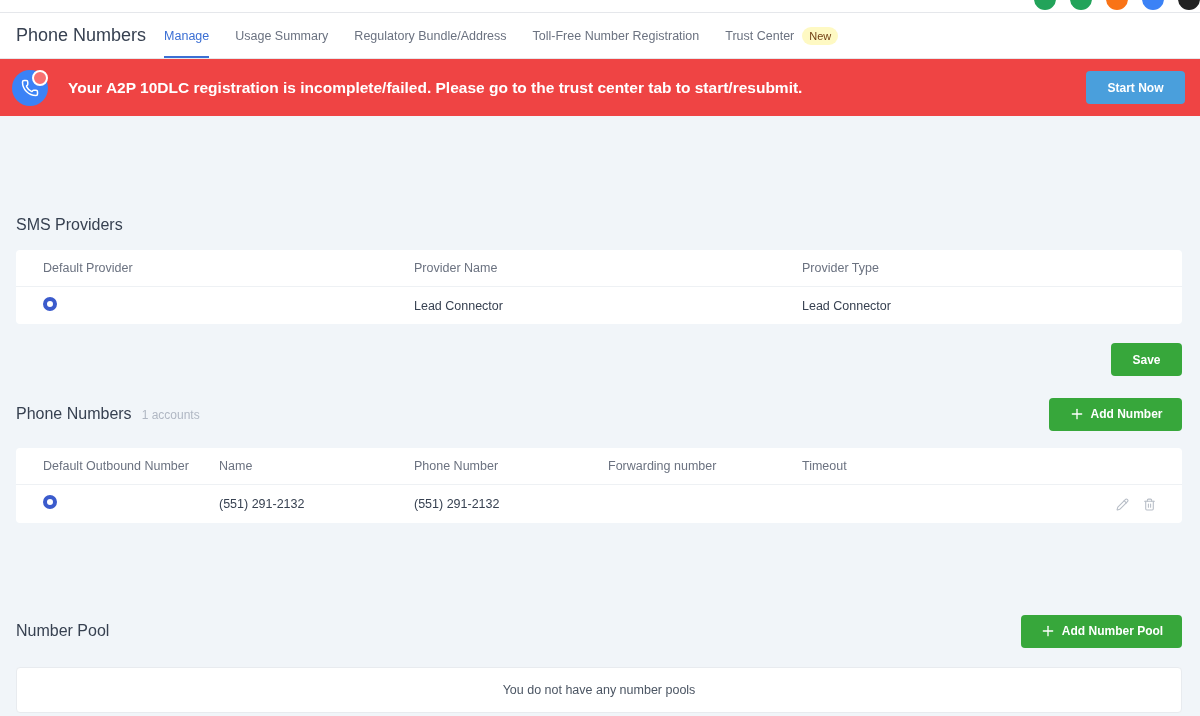 The width and height of the screenshot is (1200, 716). Describe the element at coordinates (236, 466) in the screenshot. I see `column-header: Name` at that location.